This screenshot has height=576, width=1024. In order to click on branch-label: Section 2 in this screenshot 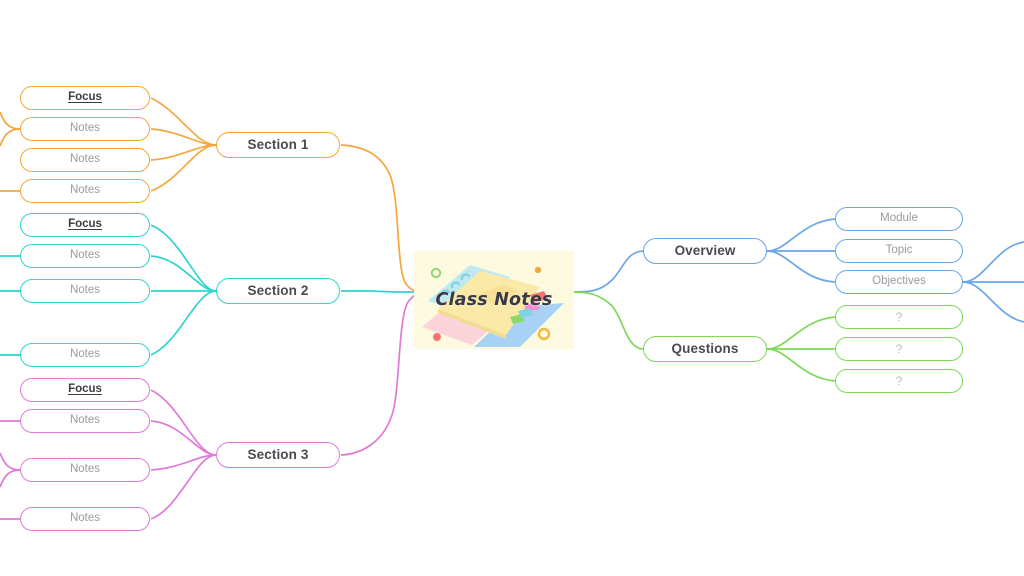, I will do `click(278, 291)`.